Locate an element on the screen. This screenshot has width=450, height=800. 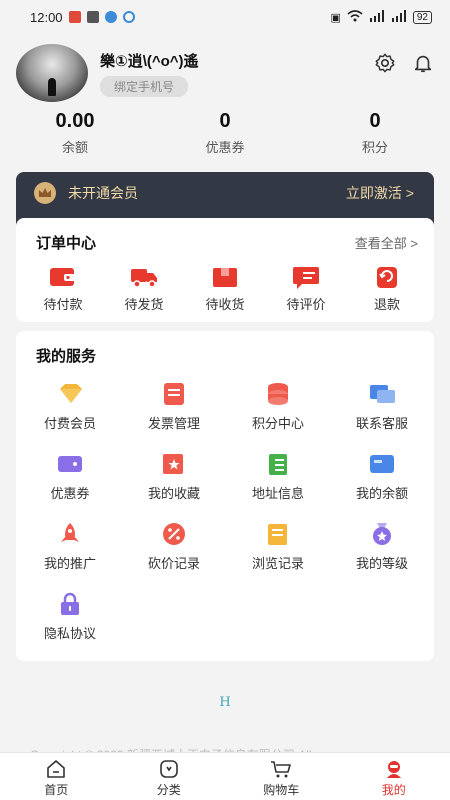
service-privacy-policy: 隐私协议 is located at coordinates (70, 622).